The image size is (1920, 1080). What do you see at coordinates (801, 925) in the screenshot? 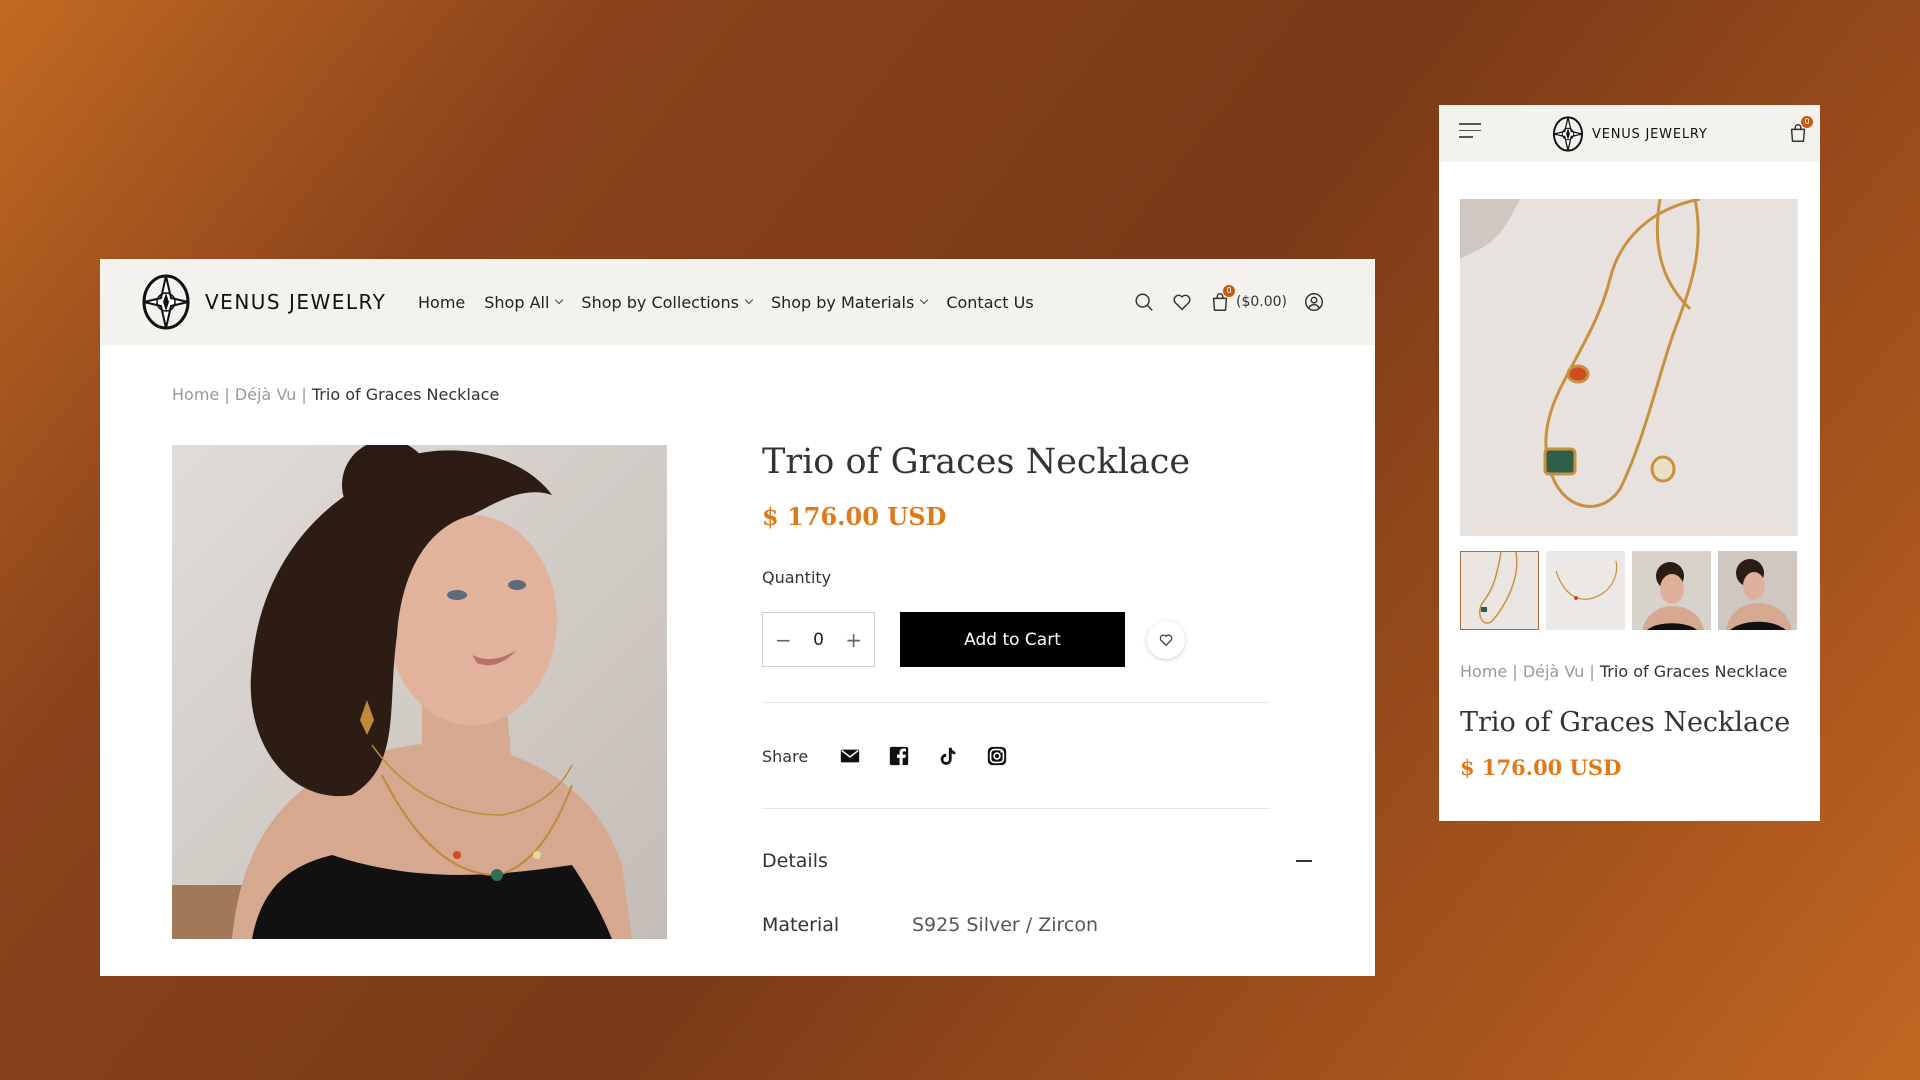
I see `material-label: Material` at bounding box center [801, 925].